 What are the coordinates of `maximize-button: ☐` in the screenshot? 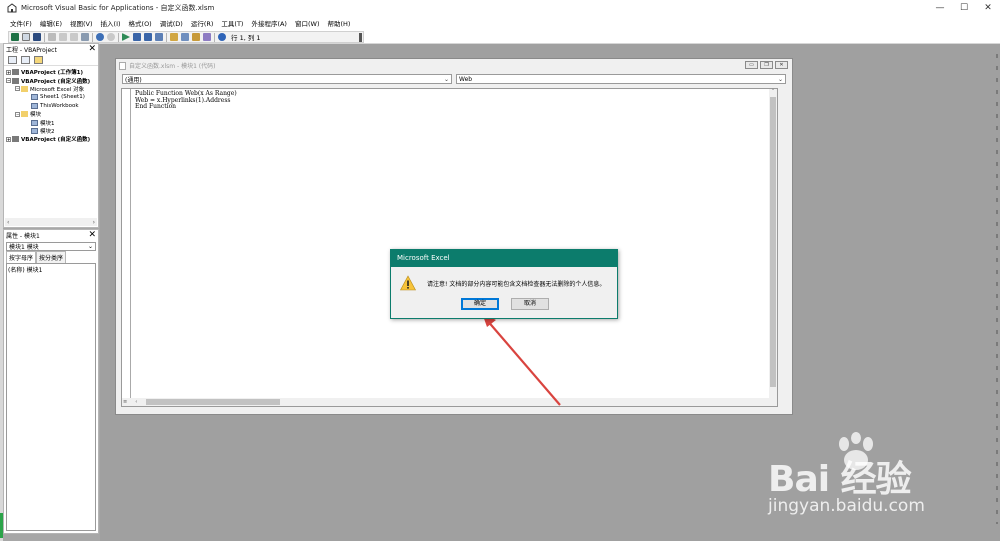 It's located at (964, 8).